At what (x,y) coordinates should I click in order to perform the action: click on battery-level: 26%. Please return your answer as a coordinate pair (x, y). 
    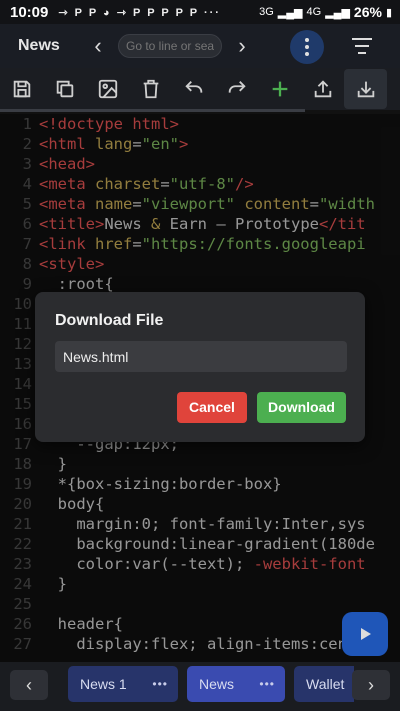
    Looking at the image, I should click on (367, 12).